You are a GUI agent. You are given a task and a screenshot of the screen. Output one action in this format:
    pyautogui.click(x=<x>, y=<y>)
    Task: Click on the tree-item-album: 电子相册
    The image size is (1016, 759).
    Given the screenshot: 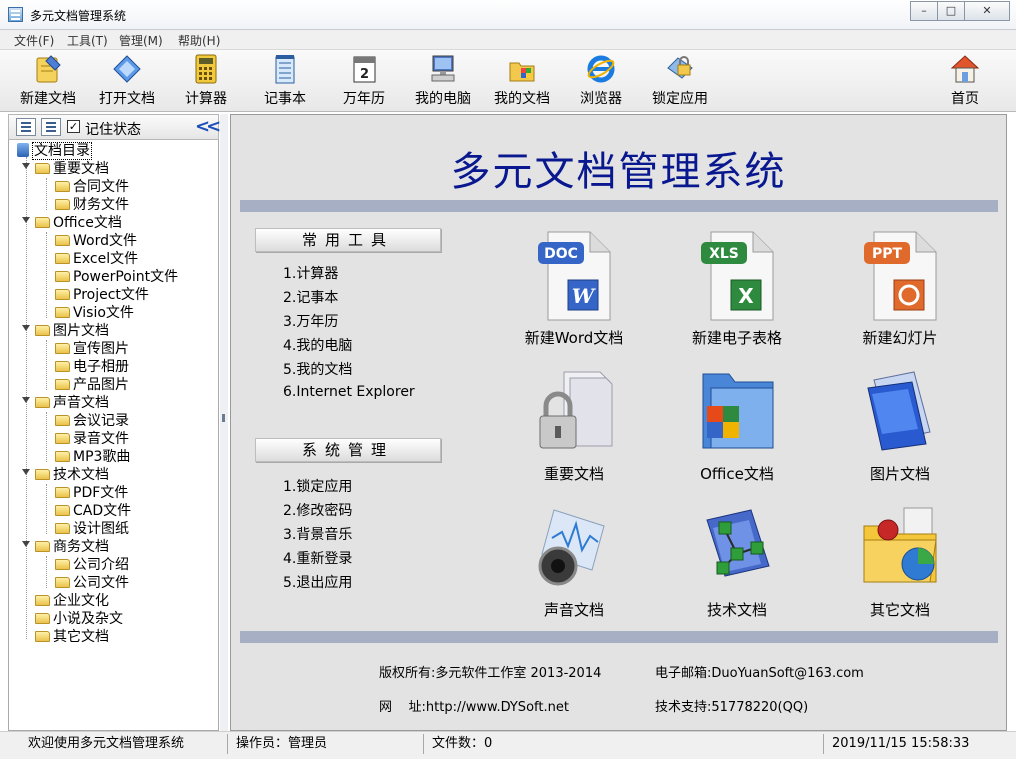 What is the action you would take?
    pyautogui.click(x=92, y=365)
    